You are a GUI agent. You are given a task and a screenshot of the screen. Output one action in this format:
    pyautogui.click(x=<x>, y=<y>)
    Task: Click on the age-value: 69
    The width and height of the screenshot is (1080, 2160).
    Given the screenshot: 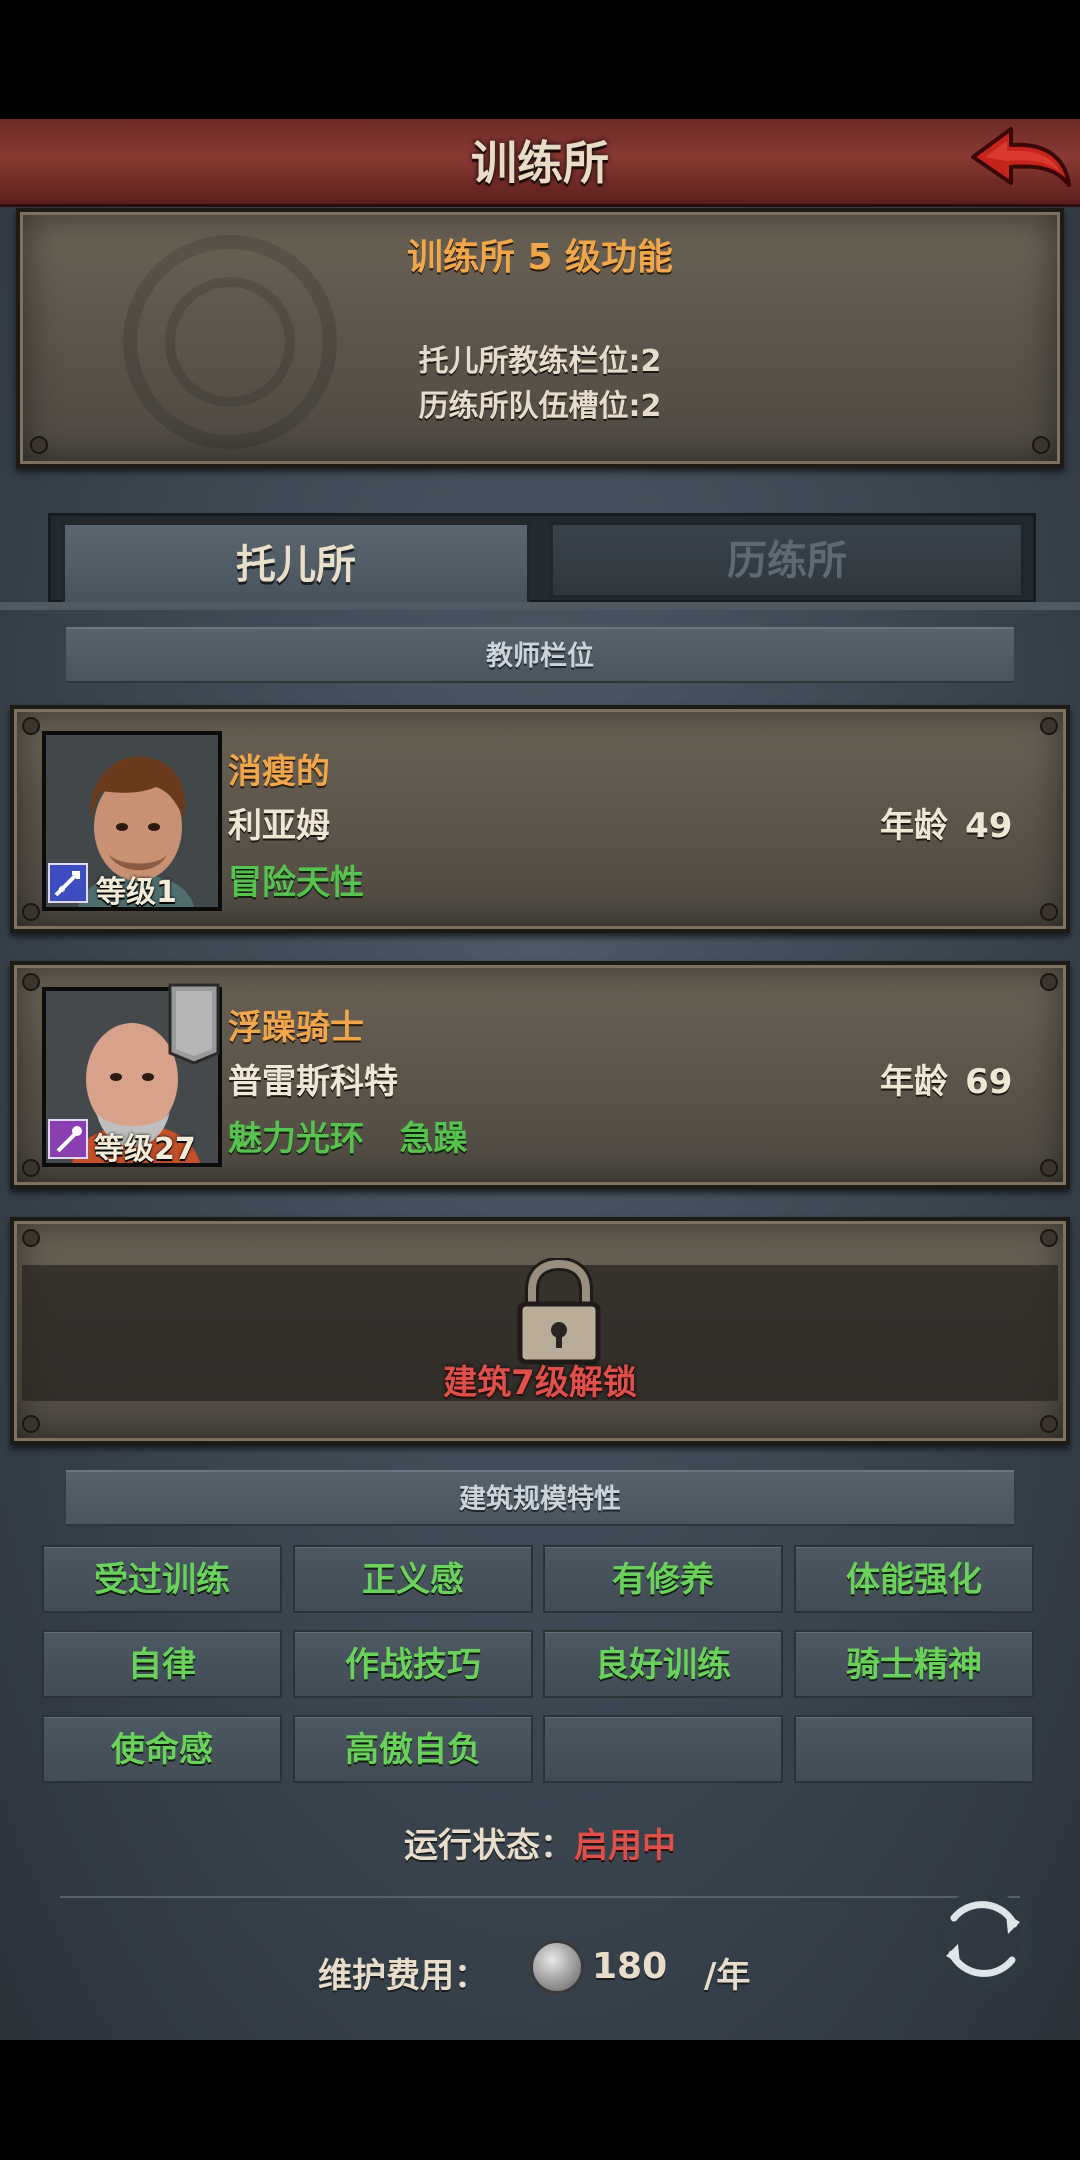 What is the action you would take?
    pyautogui.click(x=989, y=1082)
    